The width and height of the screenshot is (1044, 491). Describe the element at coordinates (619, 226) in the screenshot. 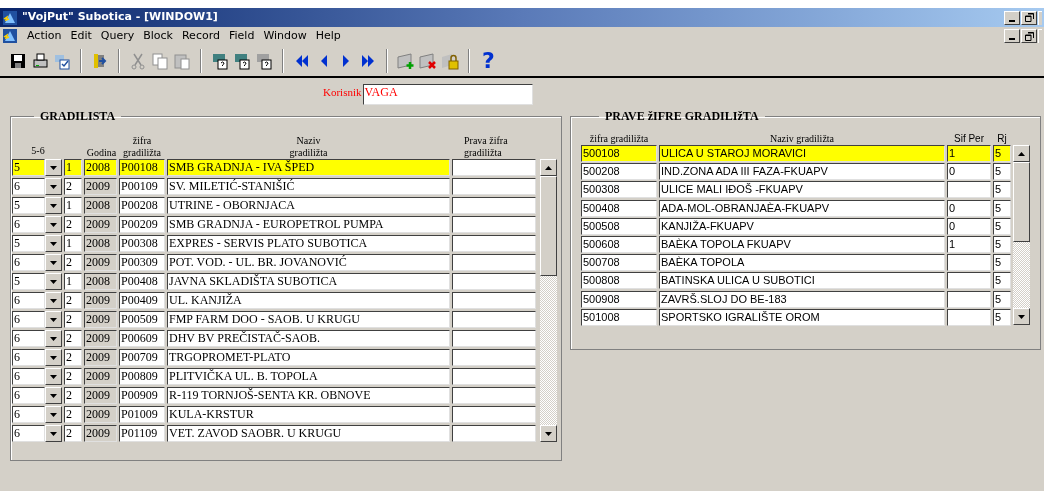

I see `table-cell: 500508` at that location.